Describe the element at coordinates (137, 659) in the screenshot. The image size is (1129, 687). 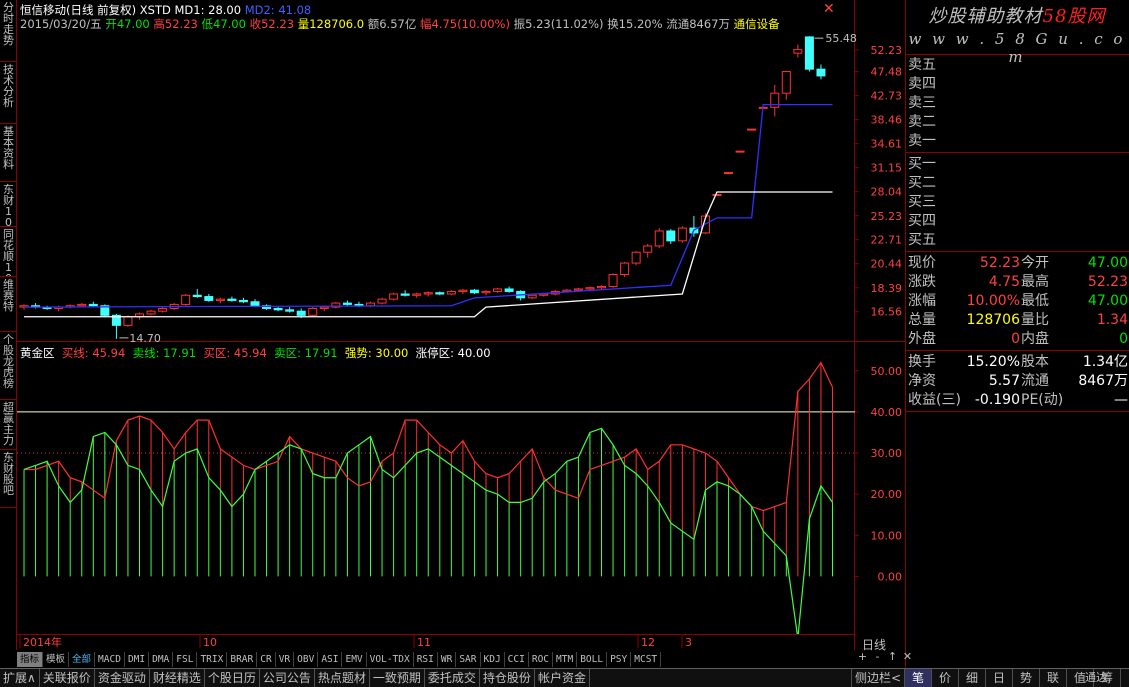
I see `indicator-tab-dmi: DMI` at that location.